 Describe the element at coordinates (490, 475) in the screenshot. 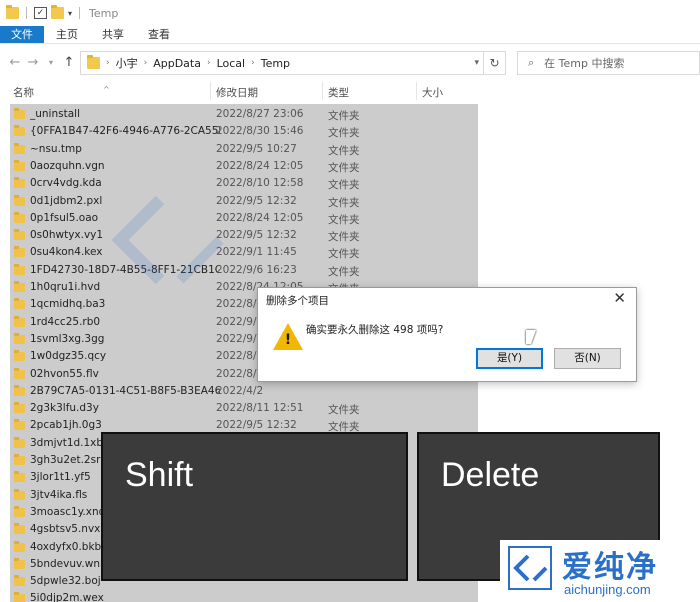

I see `delete-key-label: Delete` at that location.